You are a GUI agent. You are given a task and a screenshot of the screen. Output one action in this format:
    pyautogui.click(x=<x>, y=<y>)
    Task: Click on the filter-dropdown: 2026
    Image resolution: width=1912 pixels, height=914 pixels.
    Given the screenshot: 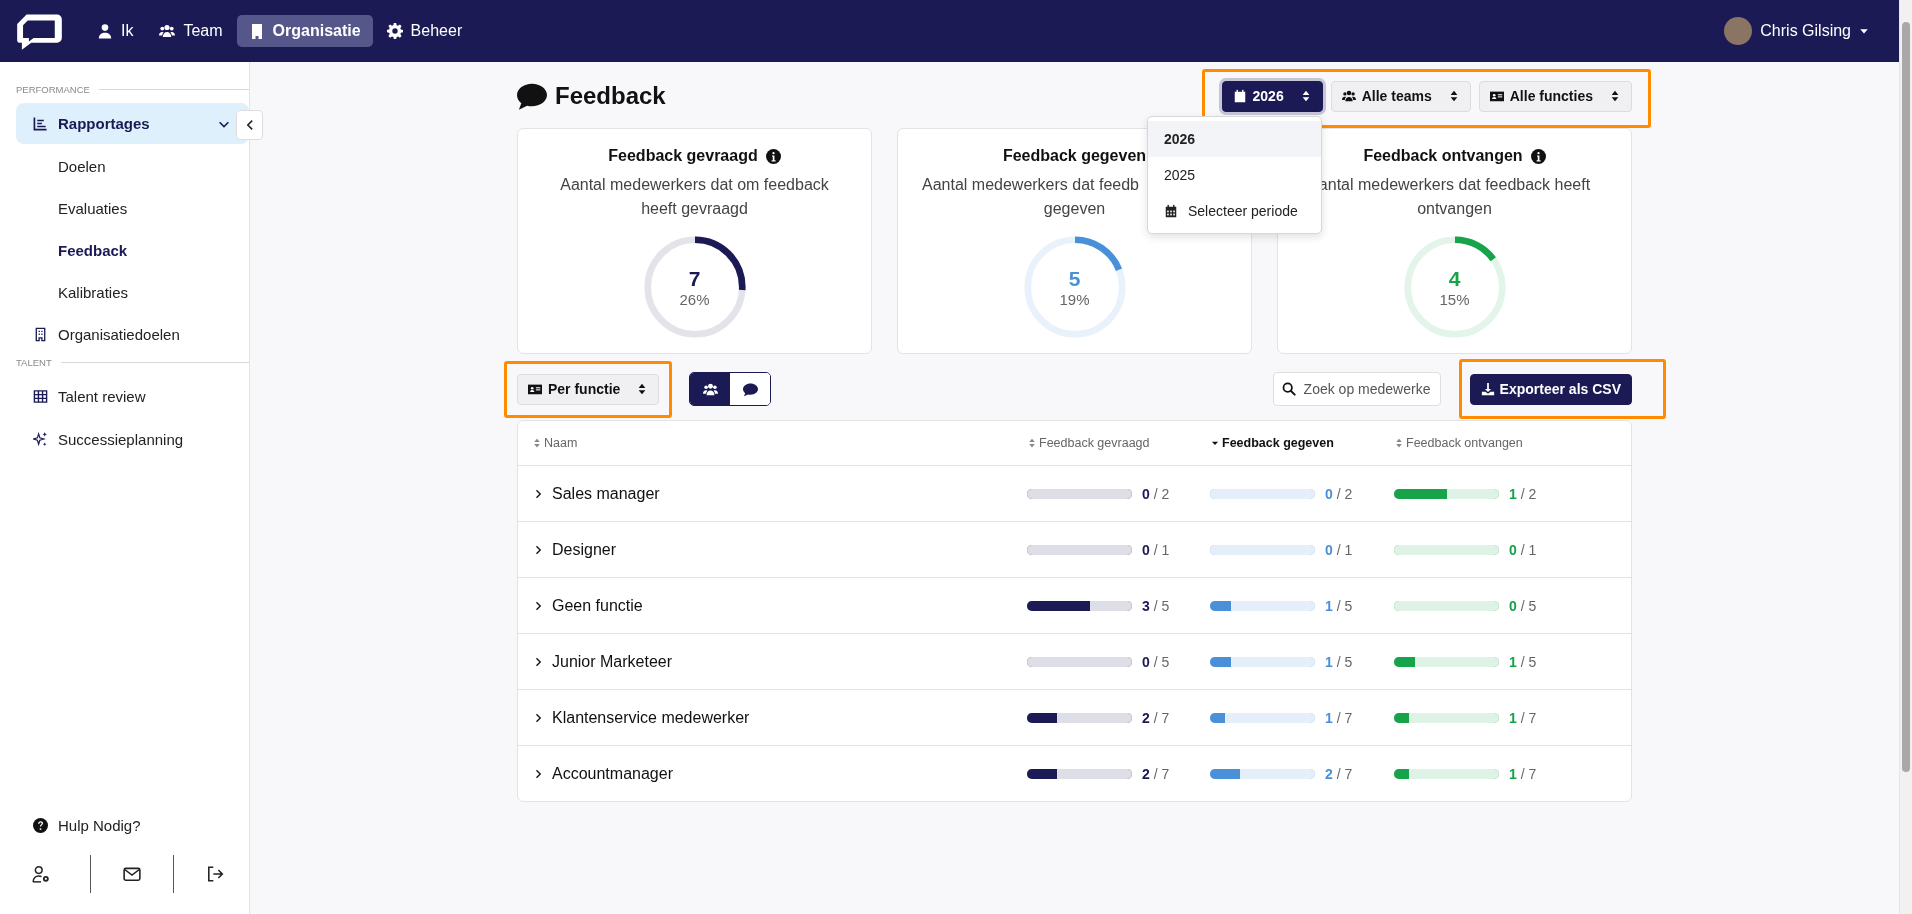 What is the action you would take?
    pyautogui.click(x=1272, y=96)
    